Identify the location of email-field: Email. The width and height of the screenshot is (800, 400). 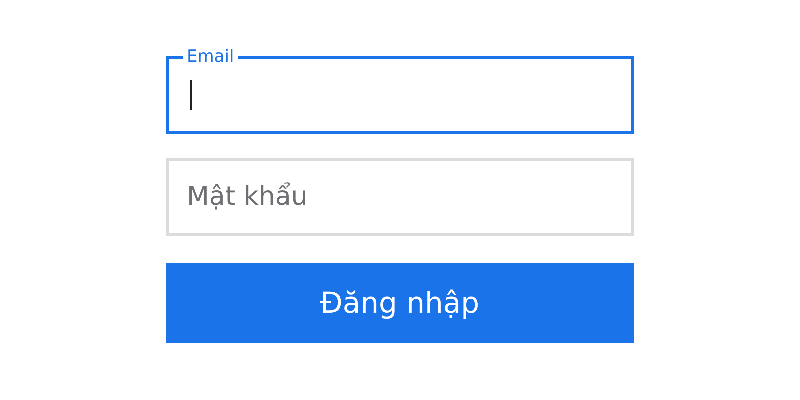
(400, 90).